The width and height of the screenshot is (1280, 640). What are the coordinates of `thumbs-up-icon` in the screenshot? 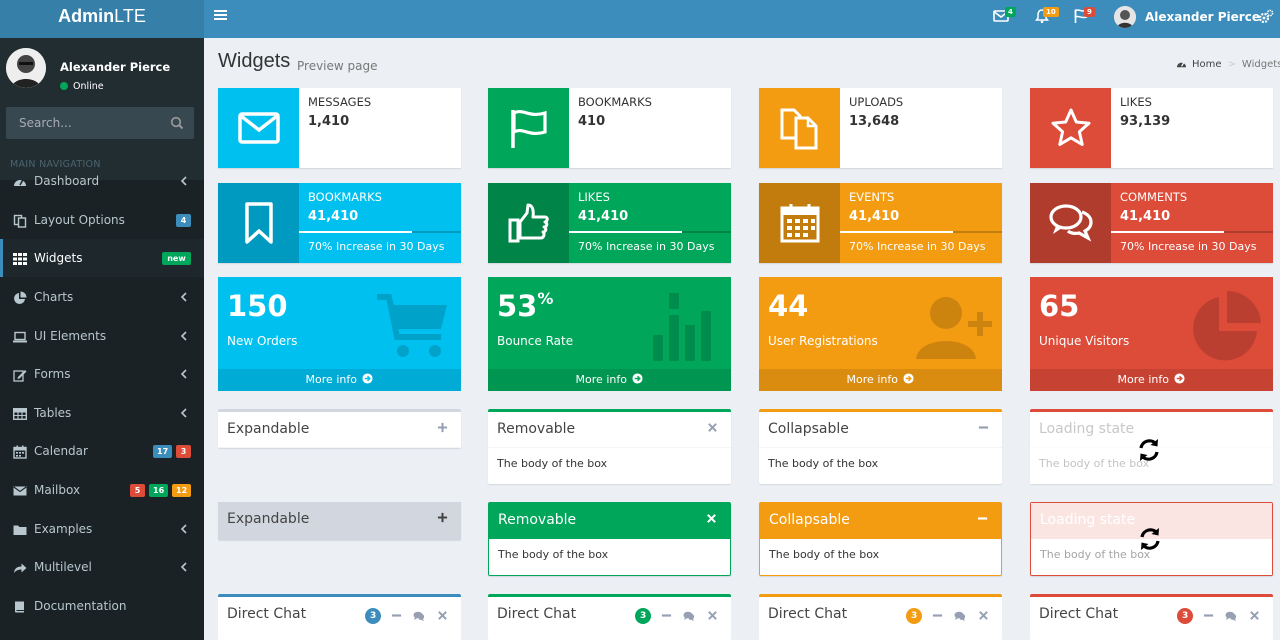 It's located at (528, 223).